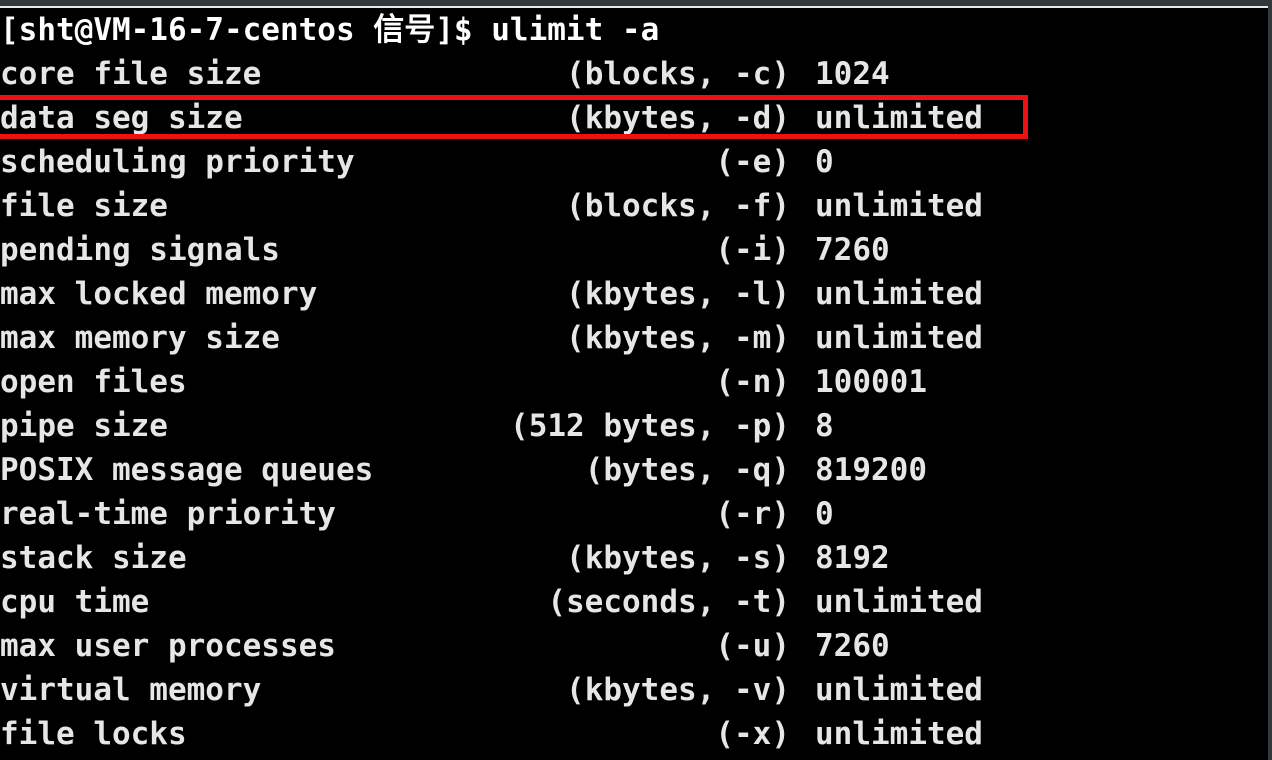  I want to click on limit-row: virtual memory (kbytes, -v) unlimited, so click(634, 690).